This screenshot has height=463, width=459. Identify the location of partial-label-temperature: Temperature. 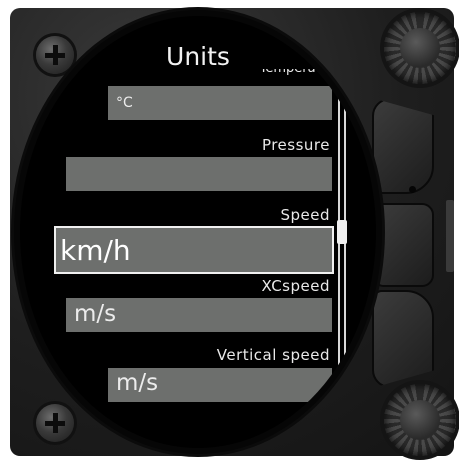
(301, 73).